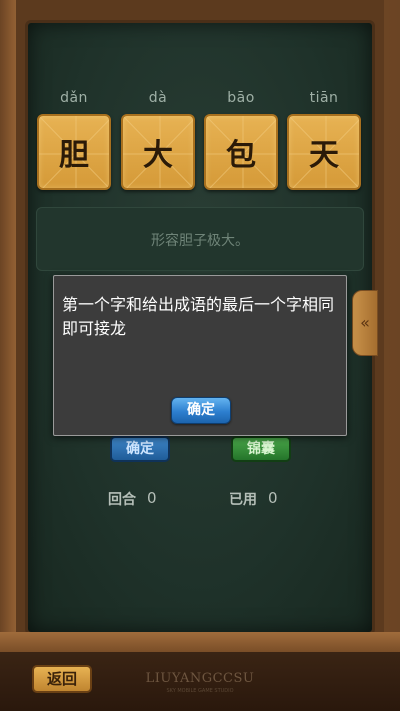  What do you see at coordinates (158, 98) in the screenshot?
I see `pinyin-2: dà` at bounding box center [158, 98].